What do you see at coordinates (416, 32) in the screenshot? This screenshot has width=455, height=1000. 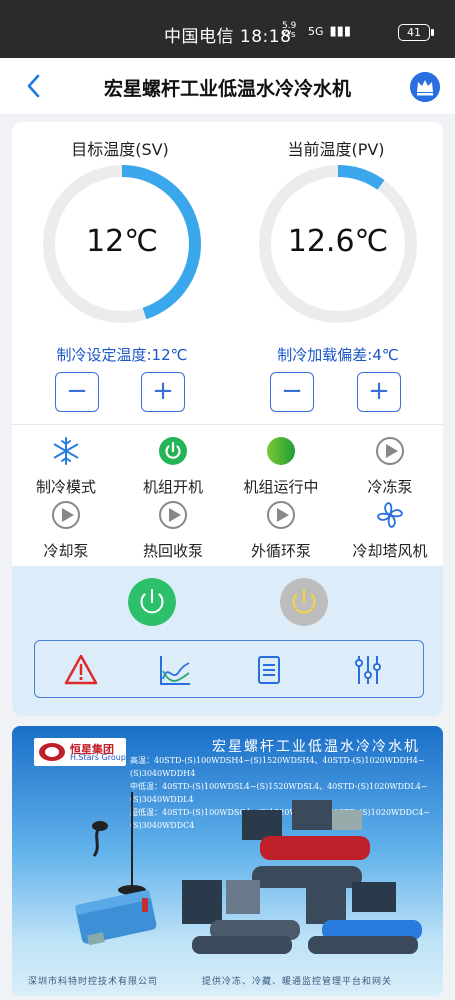 I see `battery-indicator: 41` at bounding box center [416, 32].